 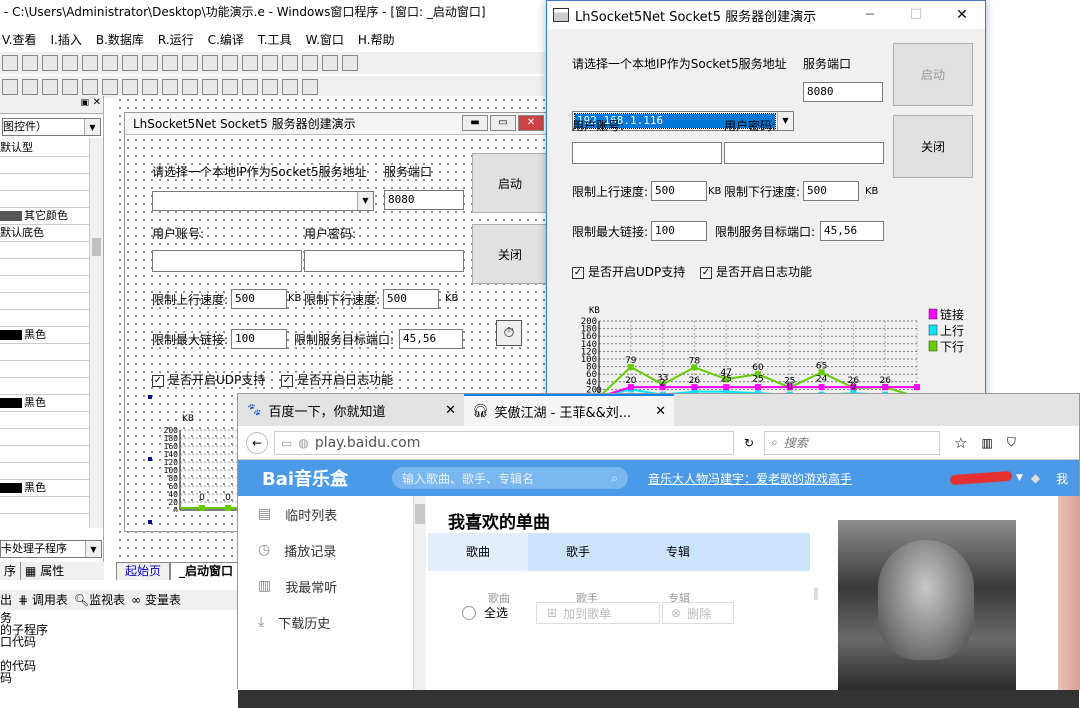 What do you see at coordinates (51, 127) in the screenshot?
I see `component-combo: 图控件） ▼` at bounding box center [51, 127].